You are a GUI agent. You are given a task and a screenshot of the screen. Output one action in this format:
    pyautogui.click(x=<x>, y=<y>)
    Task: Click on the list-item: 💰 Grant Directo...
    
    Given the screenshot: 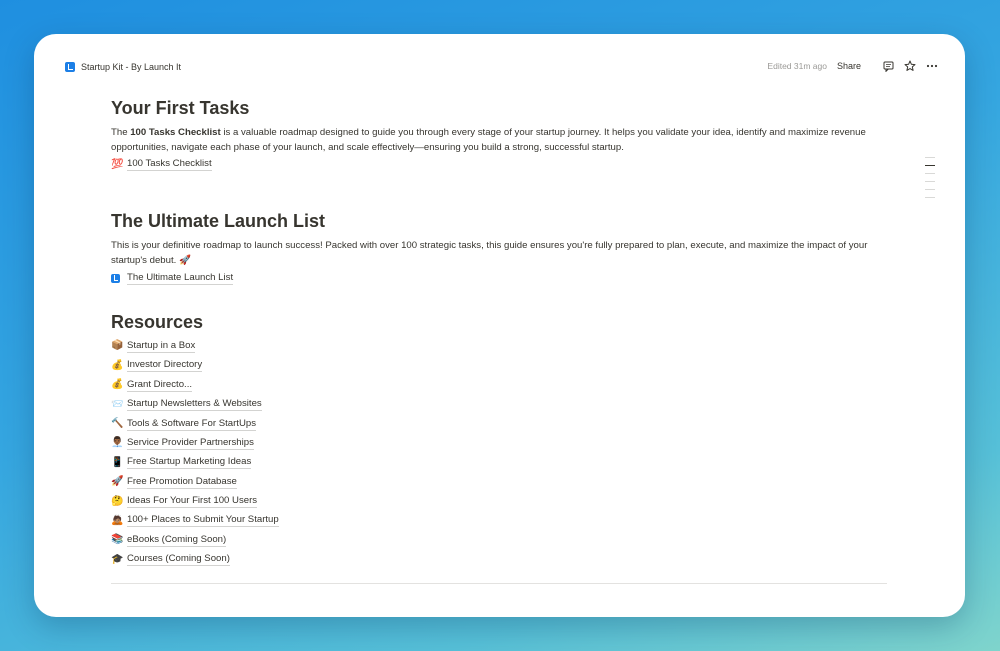 What is the action you would take?
    pyautogui.click(x=499, y=385)
    